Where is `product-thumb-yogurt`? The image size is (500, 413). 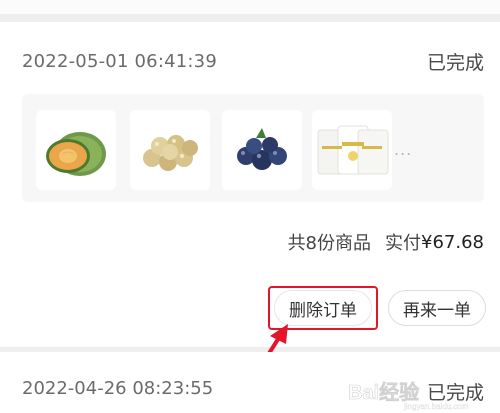
product-thumb-yogurt is located at coordinates (352, 150).